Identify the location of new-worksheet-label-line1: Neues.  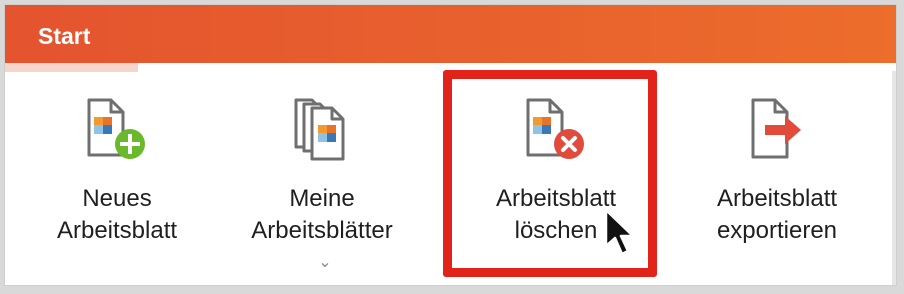
(117, 198).